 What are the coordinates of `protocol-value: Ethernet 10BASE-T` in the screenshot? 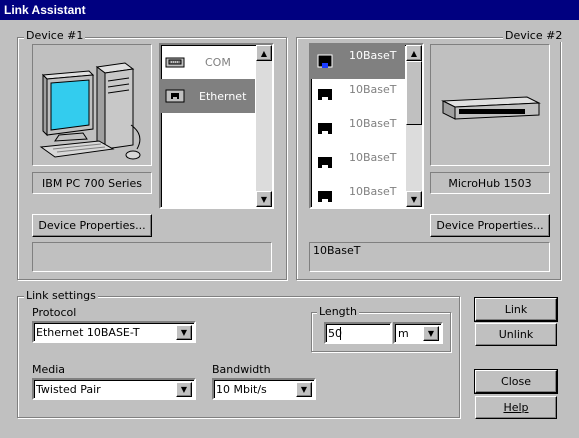 It's located at (88, 332).